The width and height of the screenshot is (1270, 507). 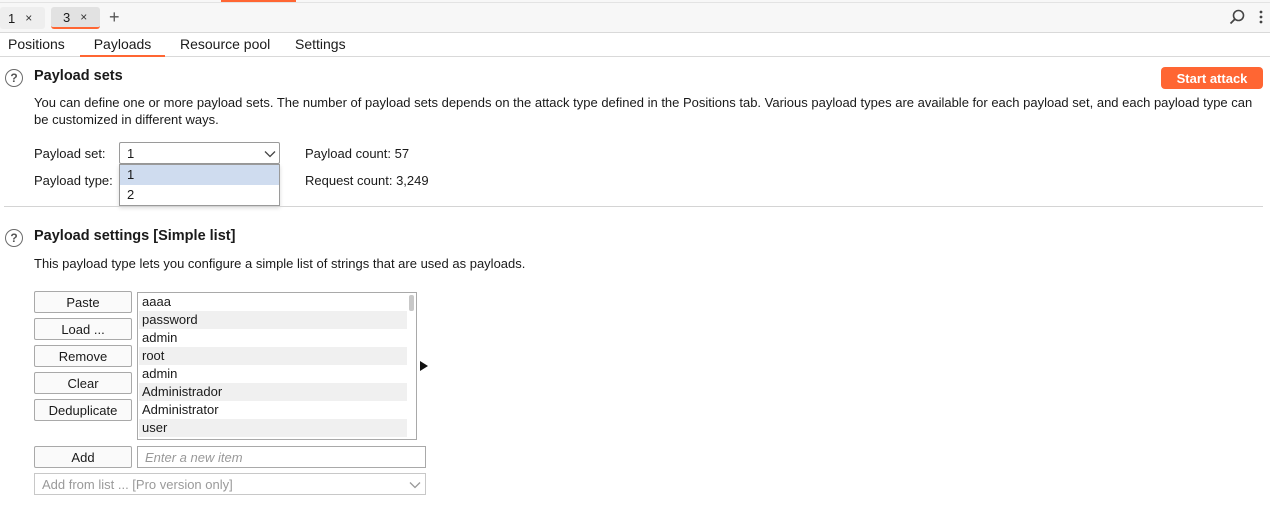 What do you see at coordinates (1237, 17) in the screenshot?
I see `search-icon` at bounding box center [1237, 17].